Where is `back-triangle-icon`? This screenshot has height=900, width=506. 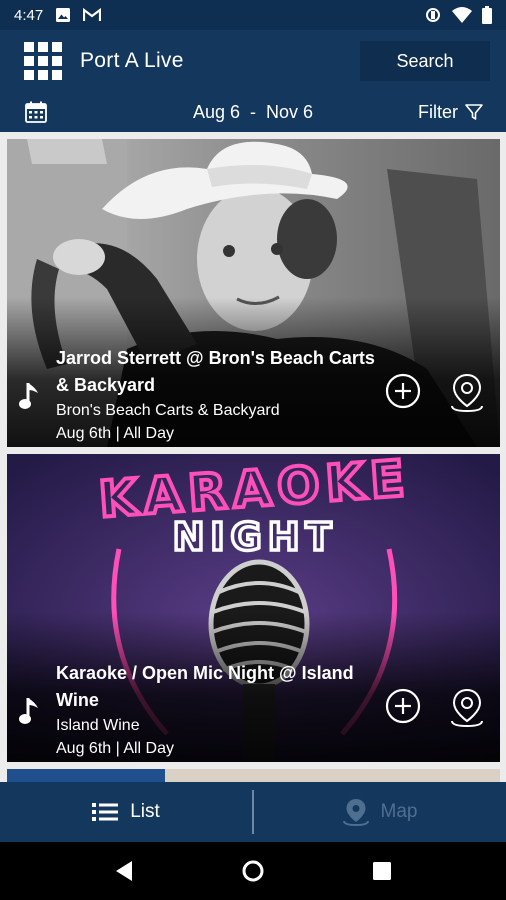 back-triangle-icon is located at coordinates (124, 871).